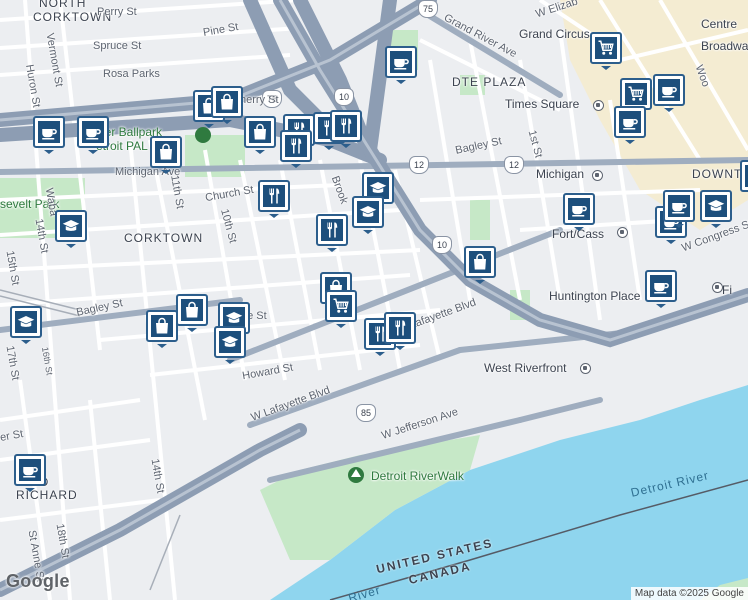 This screenshot has width=748, height=600. I want to click on place-label: Huntington Place, so click(595, 296).